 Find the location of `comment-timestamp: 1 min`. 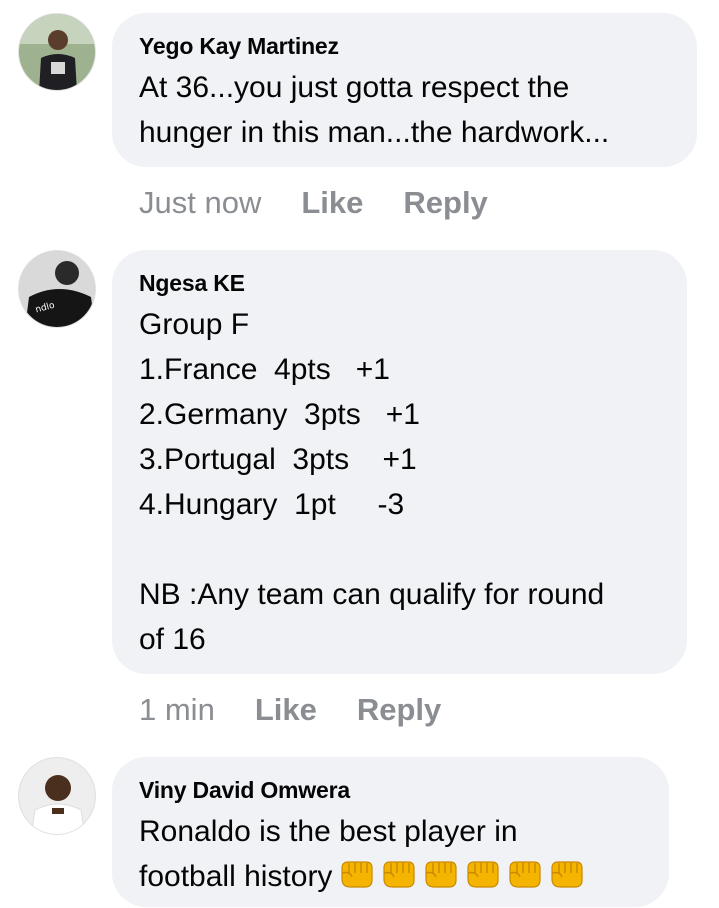

comment-timestamp: 1 min is located at coordinates (177, 710).